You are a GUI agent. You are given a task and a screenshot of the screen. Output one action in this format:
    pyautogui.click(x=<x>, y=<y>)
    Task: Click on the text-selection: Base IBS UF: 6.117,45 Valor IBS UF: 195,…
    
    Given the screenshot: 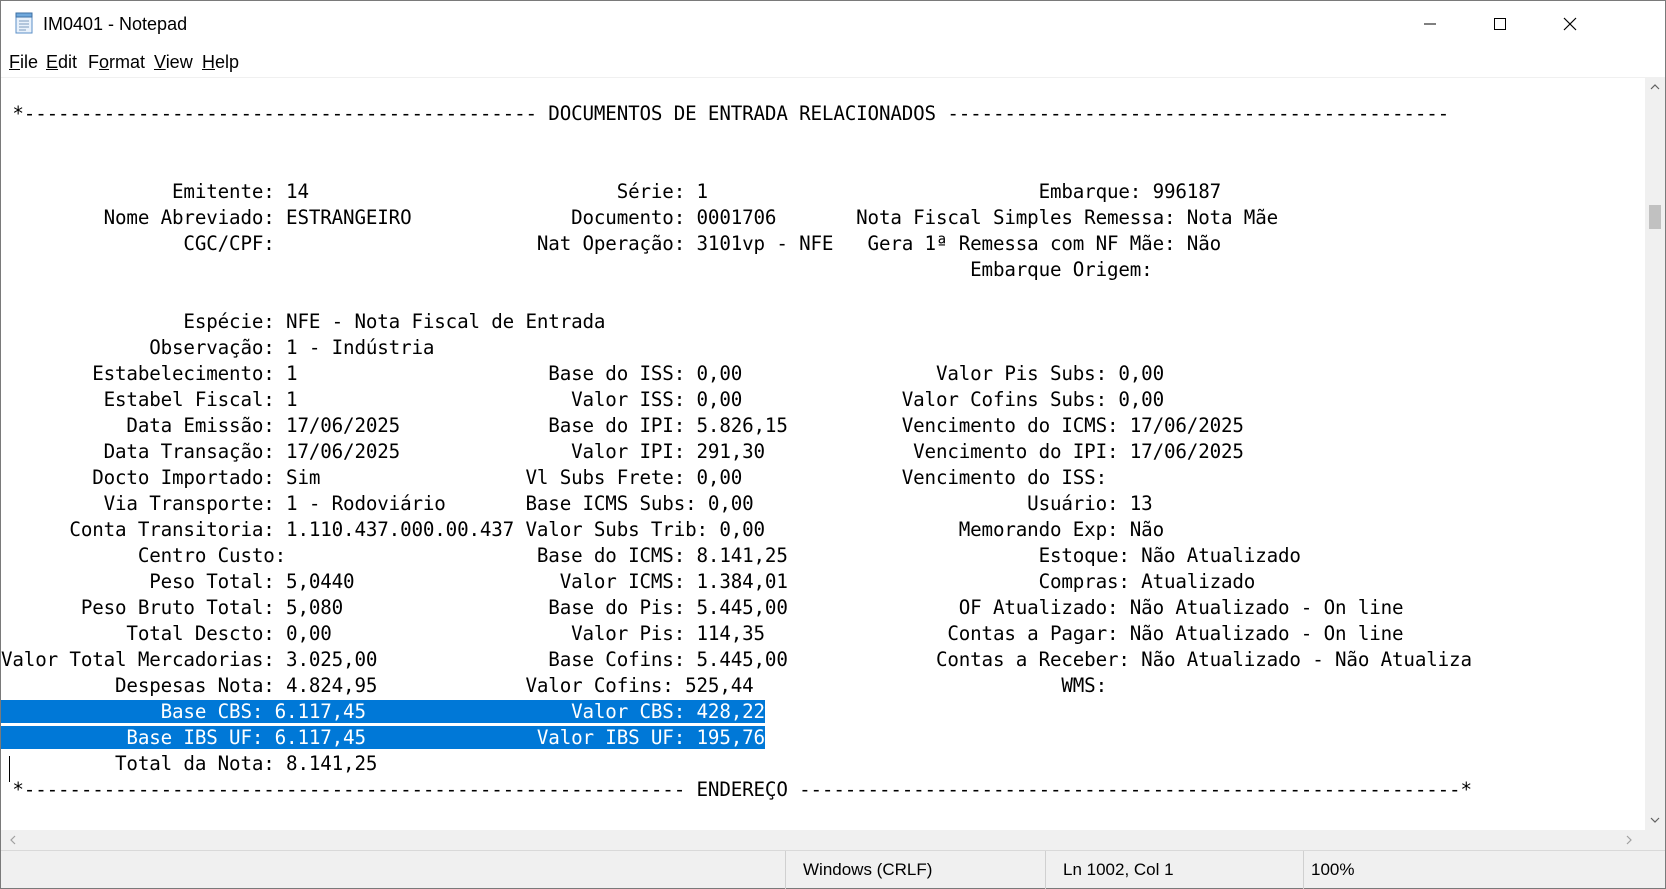 What is the action you would take?
    pyautogui.click(x=383, y=737)
    